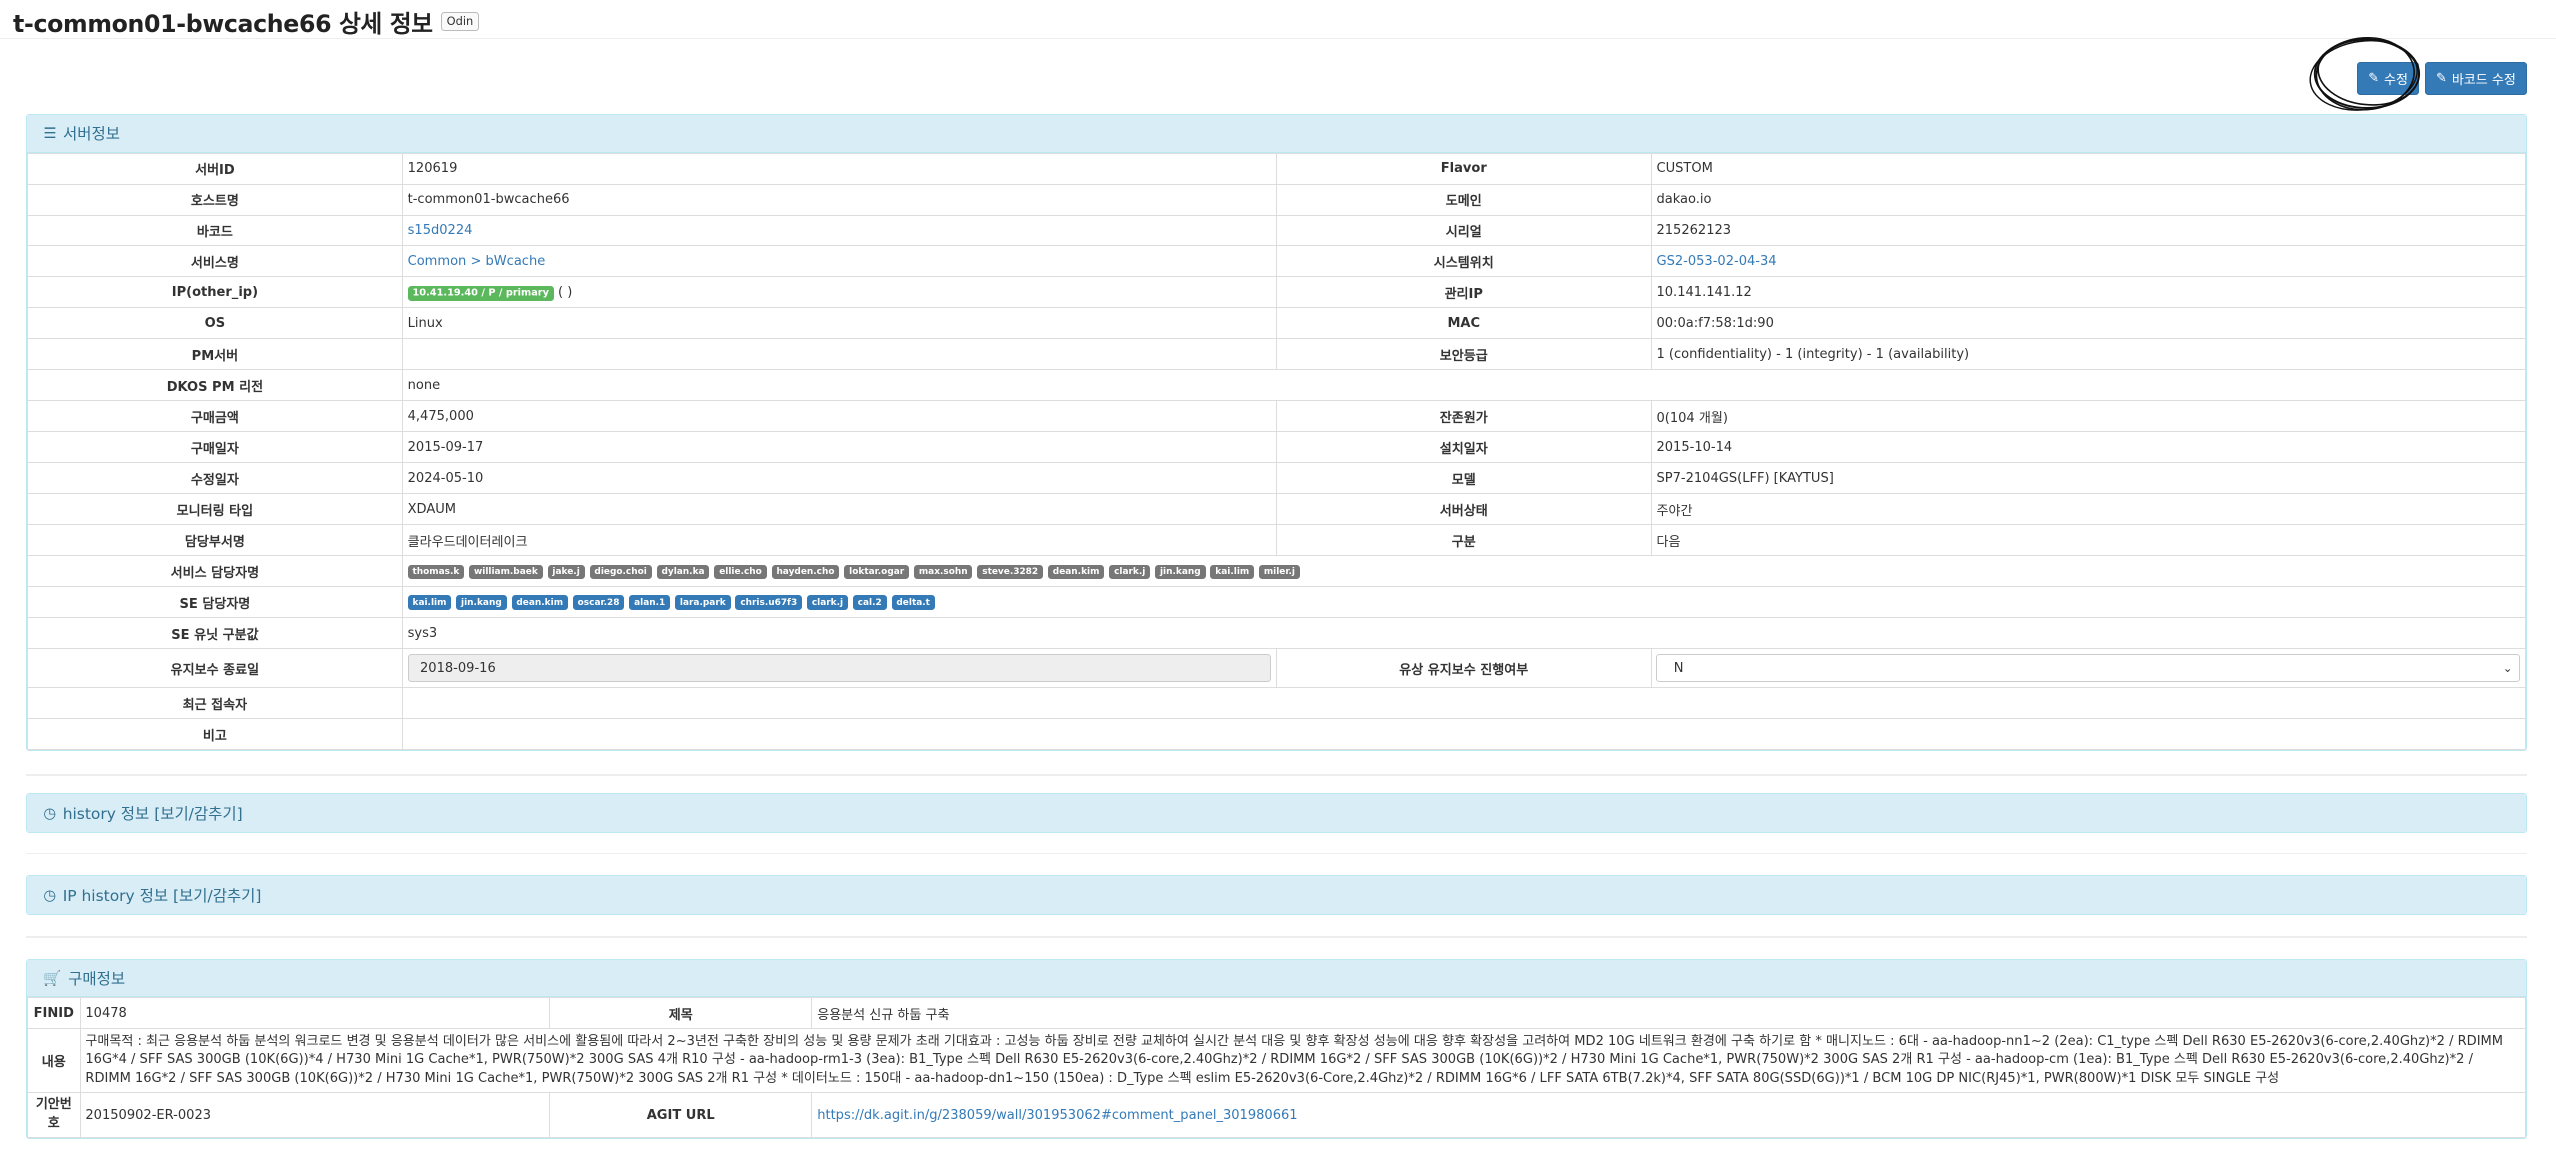 The image size is (2556, 1151). Describe the element at coordinates (1463, 633) in the screenshot. I see `field-value: sys3` at that location.